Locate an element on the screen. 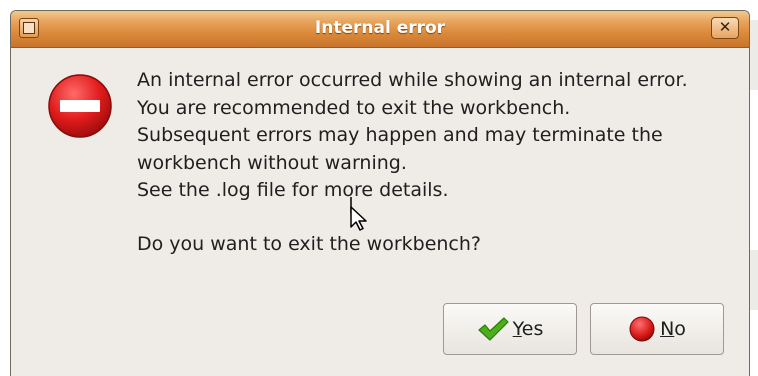 The height and width of the screenshot is (376, 758). close-button: ✕ is located at coordinates (725, 28).